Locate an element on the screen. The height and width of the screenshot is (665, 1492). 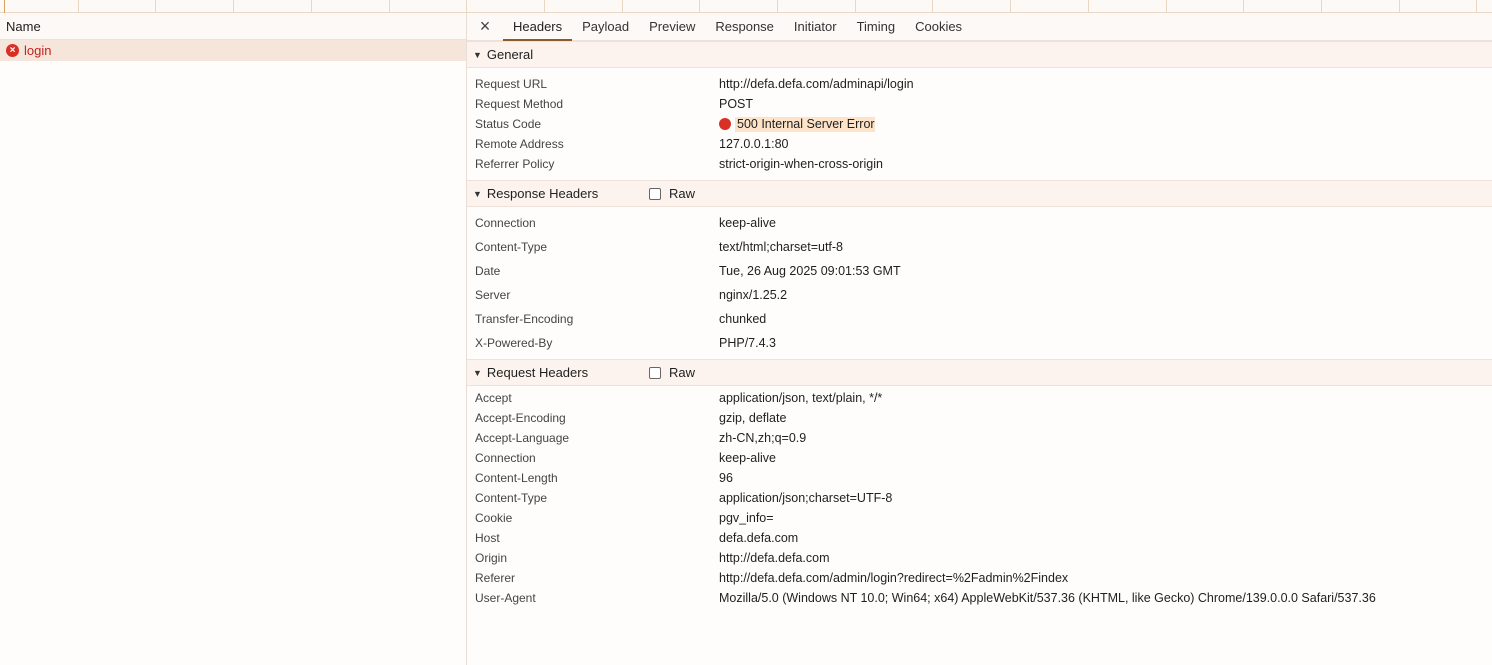
error-icon: × is located at coordinates (12, 50).